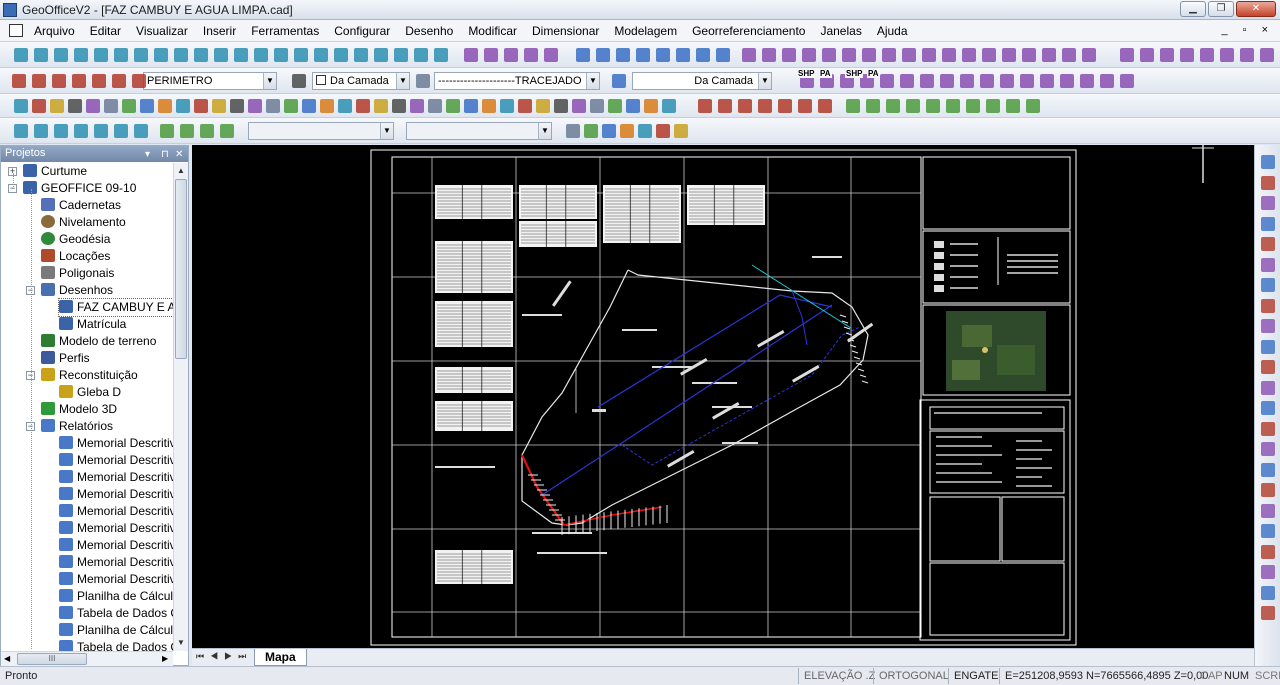  What do you see at coordinates (92, 324) in the screenshot?
I see `tree-node: Matrícula` at bounding box center [92, 324].